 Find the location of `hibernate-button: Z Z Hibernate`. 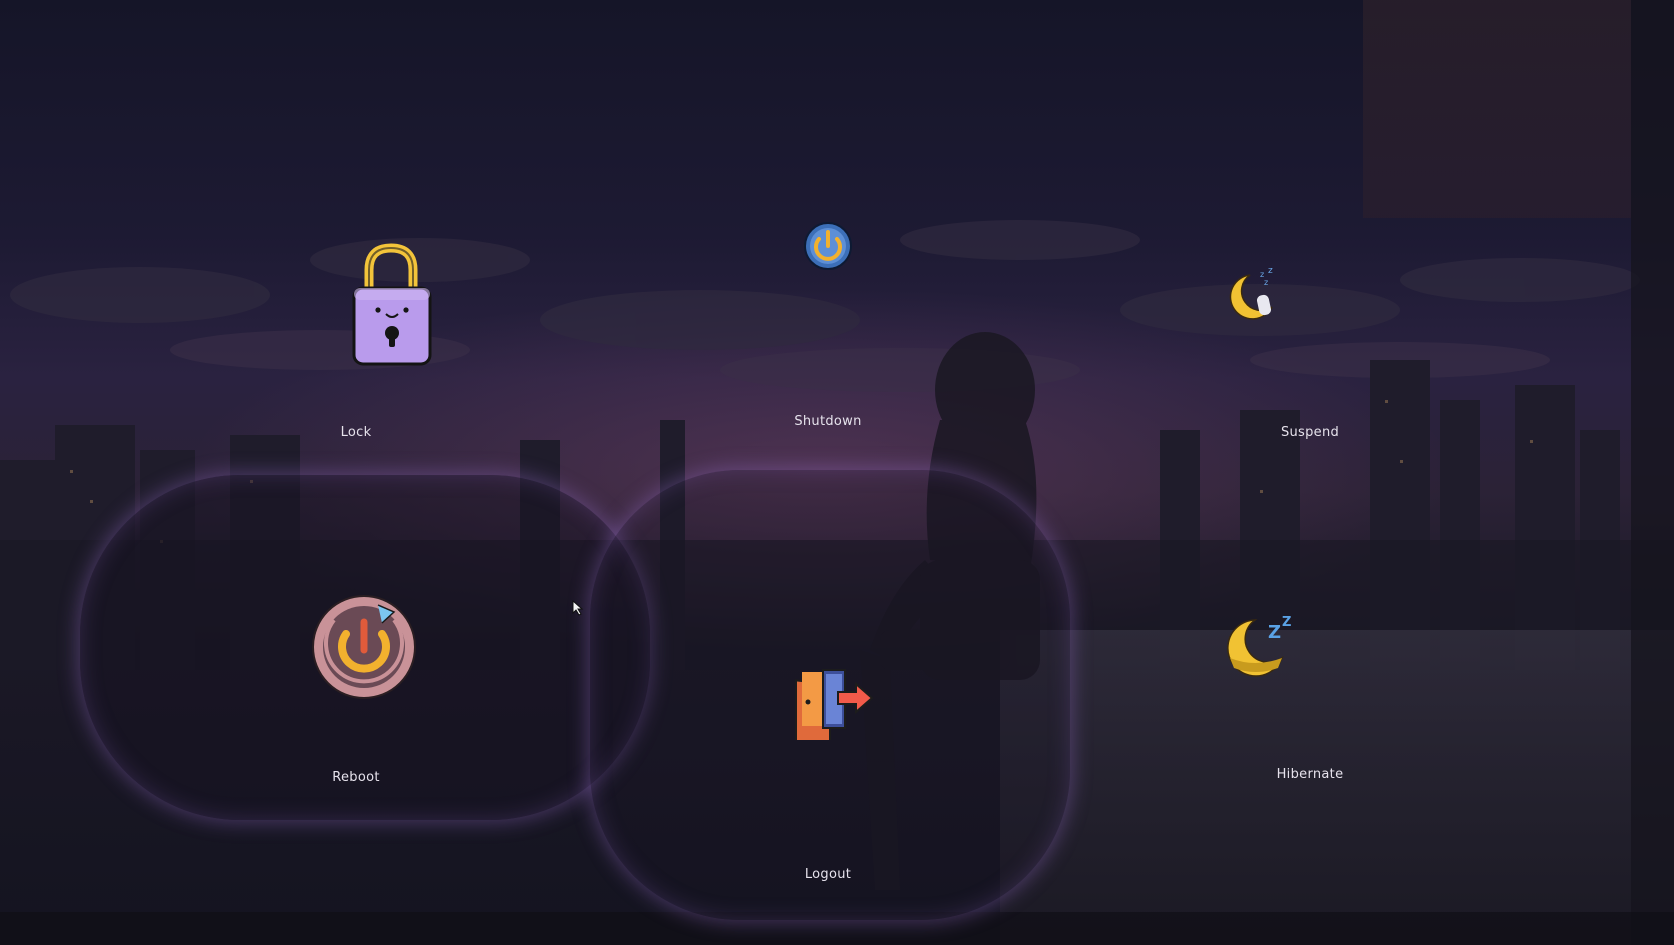

hibernate-button: Z Z Hibernate is located at coordinates (1310, 740).